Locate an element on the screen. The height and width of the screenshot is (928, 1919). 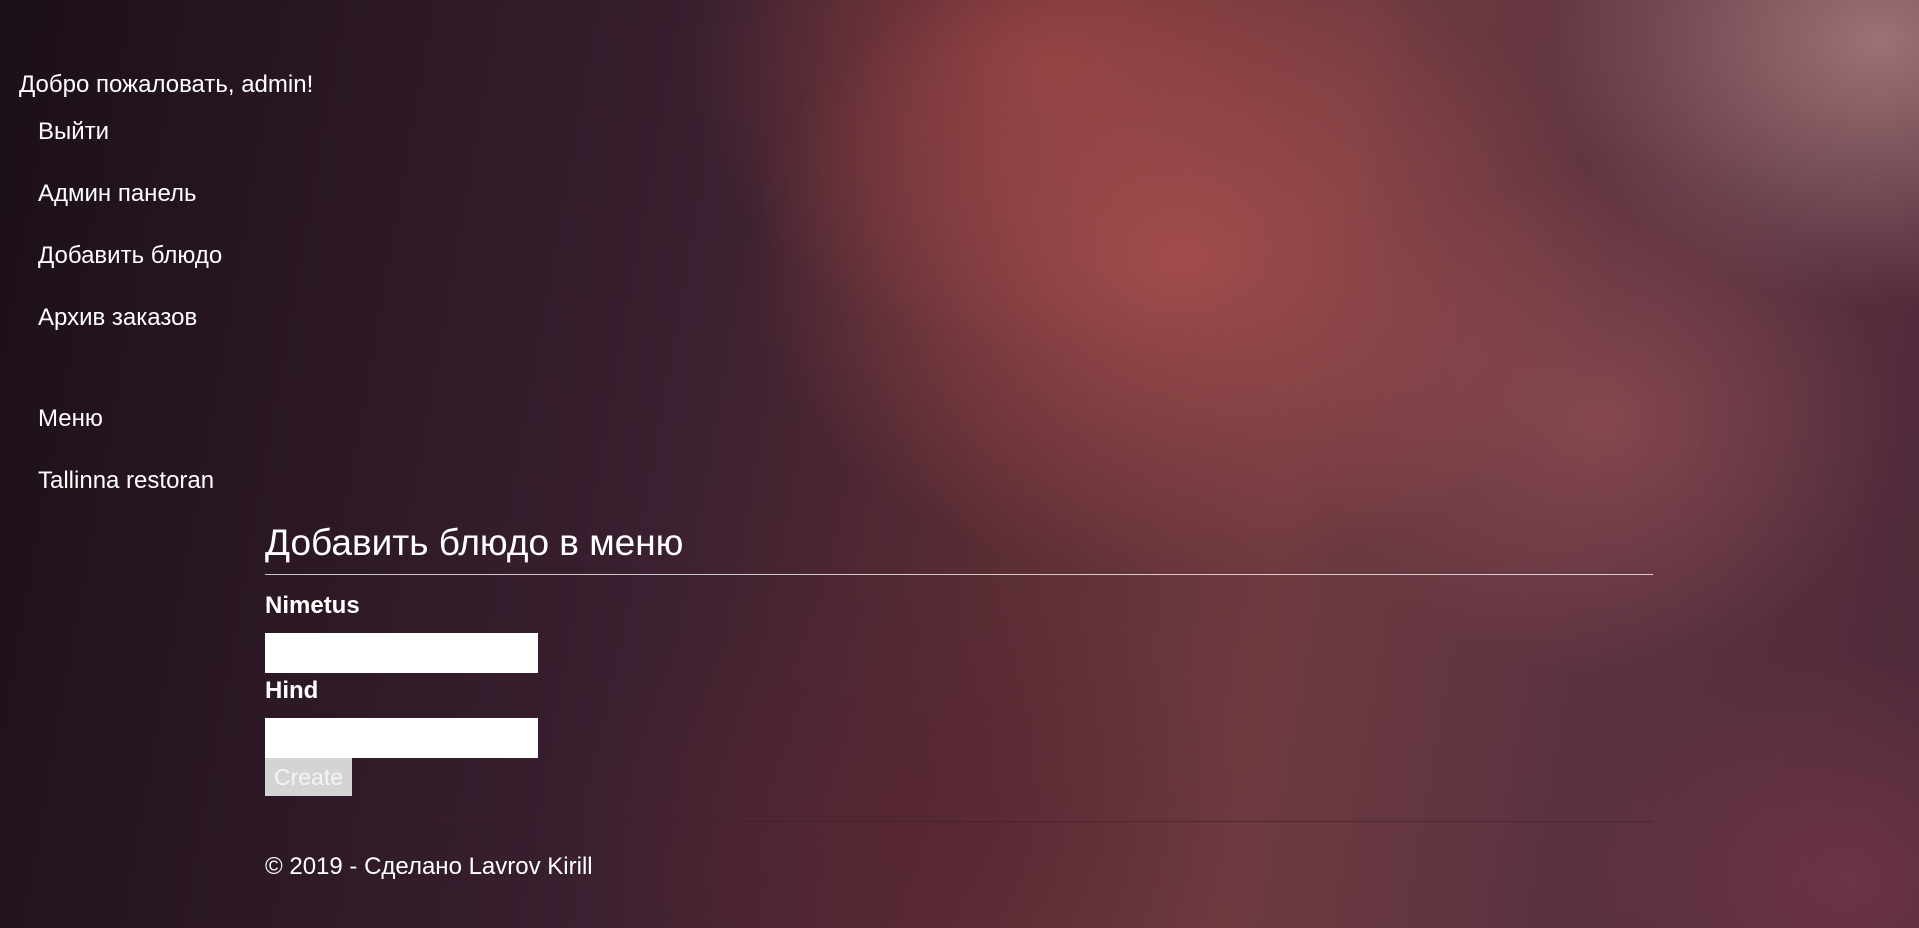
footer-divider is located at coordinates (959, 821).